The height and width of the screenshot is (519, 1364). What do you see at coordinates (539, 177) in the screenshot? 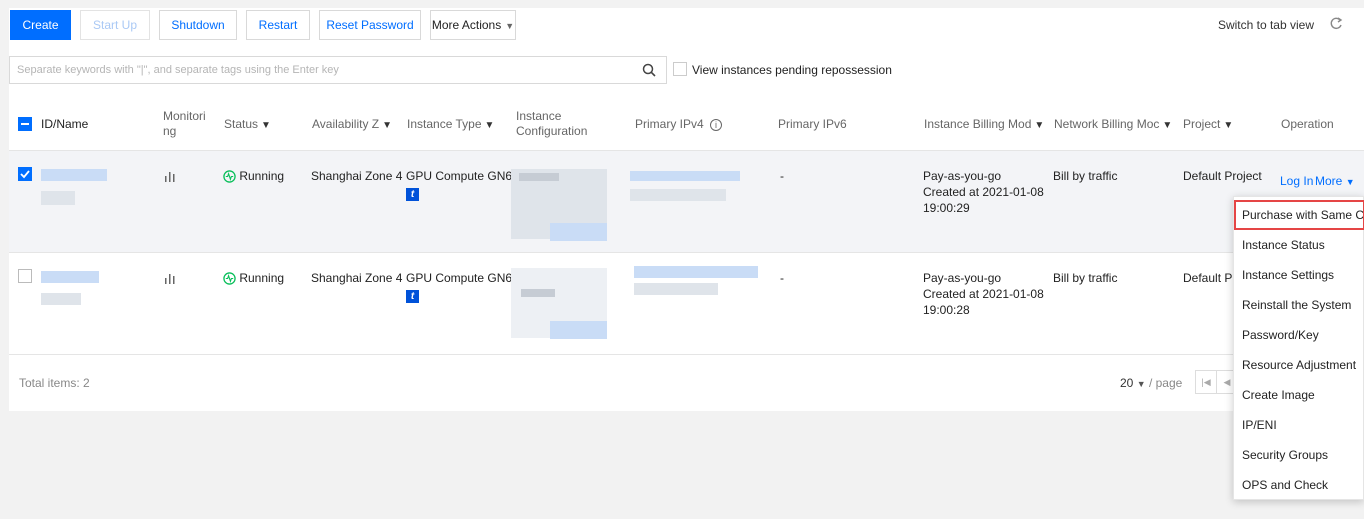
I see `config-text-redacted` at bounding box center [539, 177].